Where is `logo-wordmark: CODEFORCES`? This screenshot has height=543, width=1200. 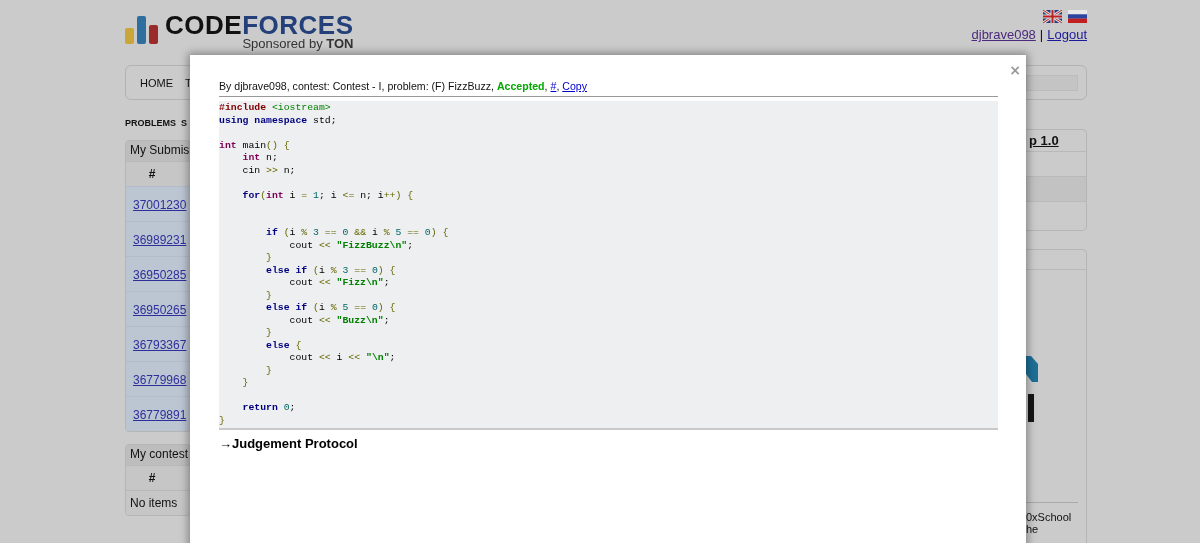 logo-wordmark: CODEFORCES is located at coordinates (259, 25).